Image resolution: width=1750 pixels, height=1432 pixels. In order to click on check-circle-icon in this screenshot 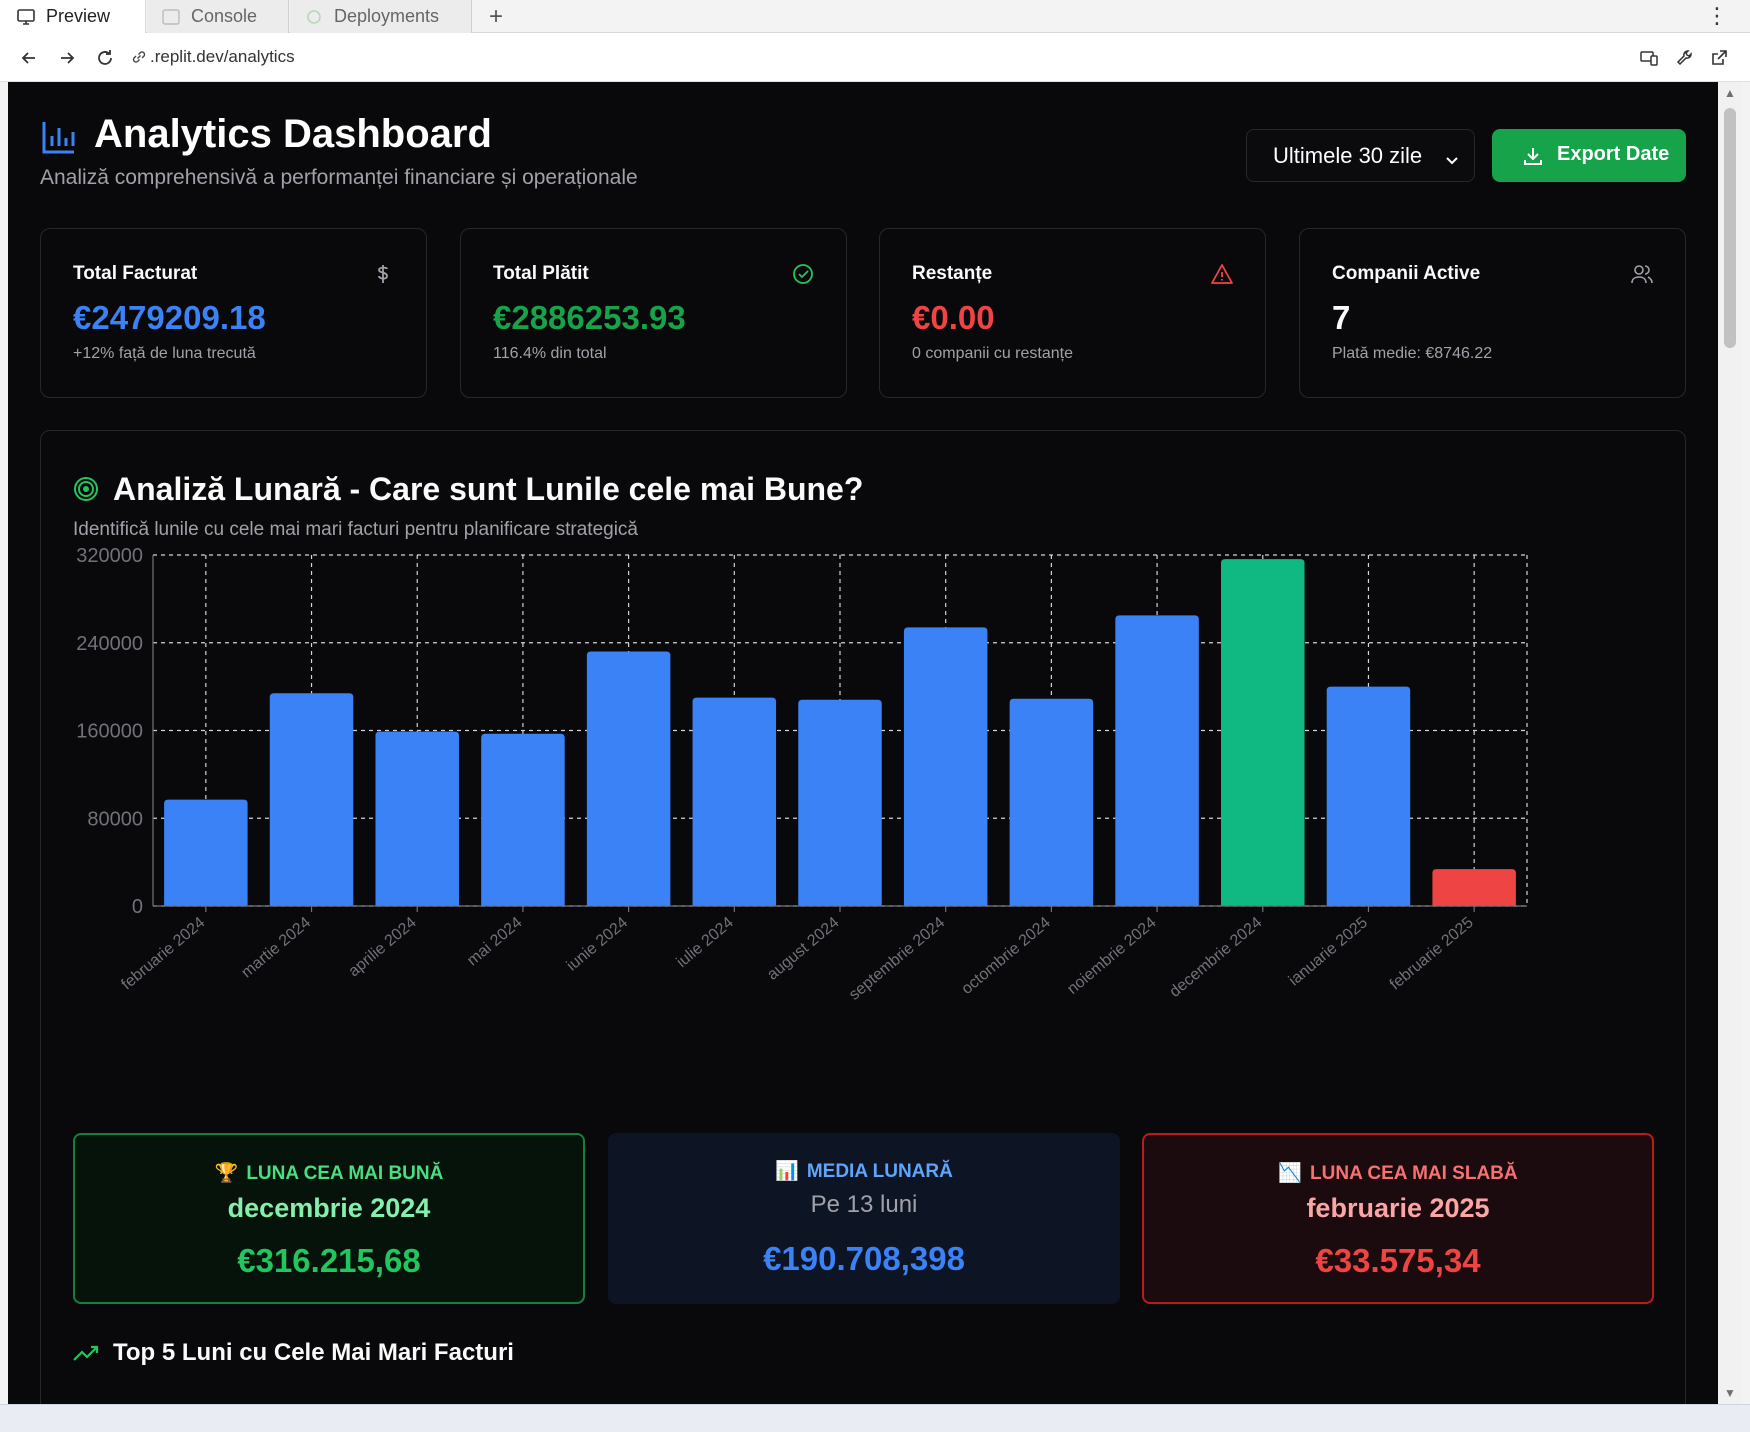, I will do `click(803, 274)`.